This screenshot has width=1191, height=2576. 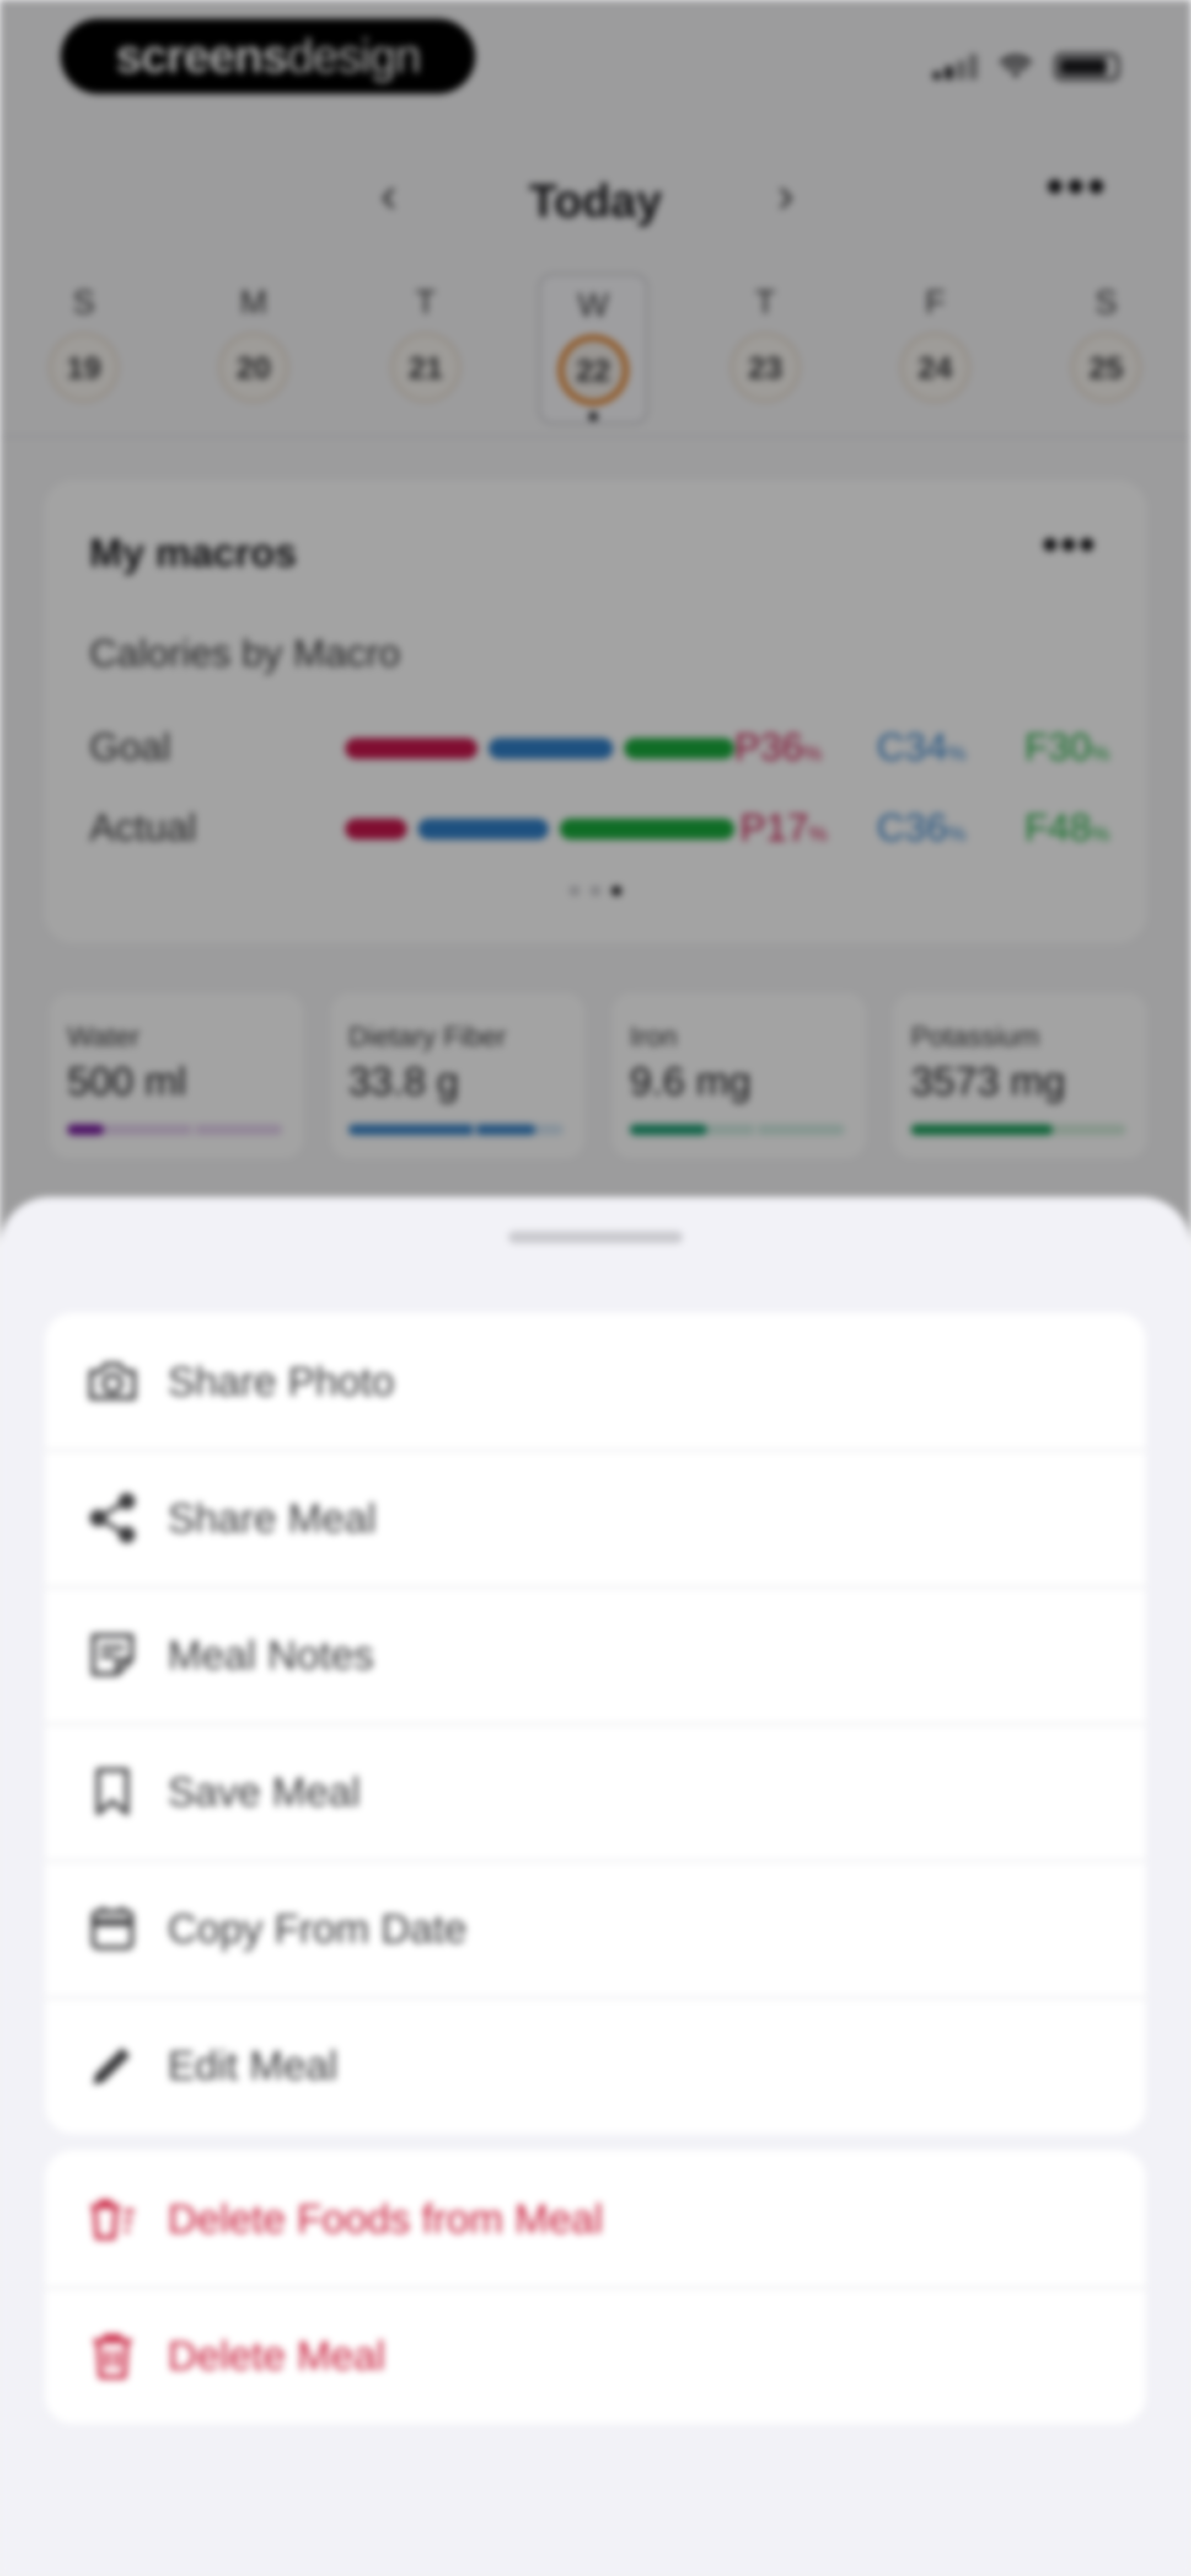 I want to click on action-label: Meal Notes, so click(x=271, y=1655).